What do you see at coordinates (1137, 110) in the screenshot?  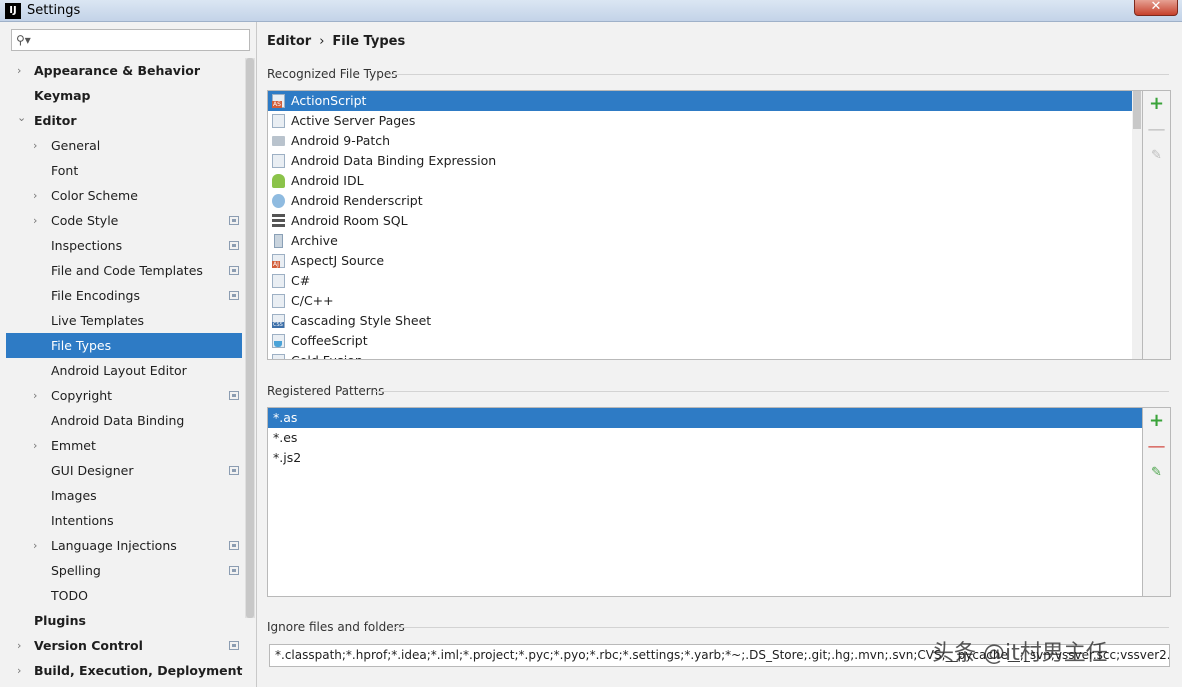 I see `file-types-scrollbar-thumb` at bounding box center [1137, 110].